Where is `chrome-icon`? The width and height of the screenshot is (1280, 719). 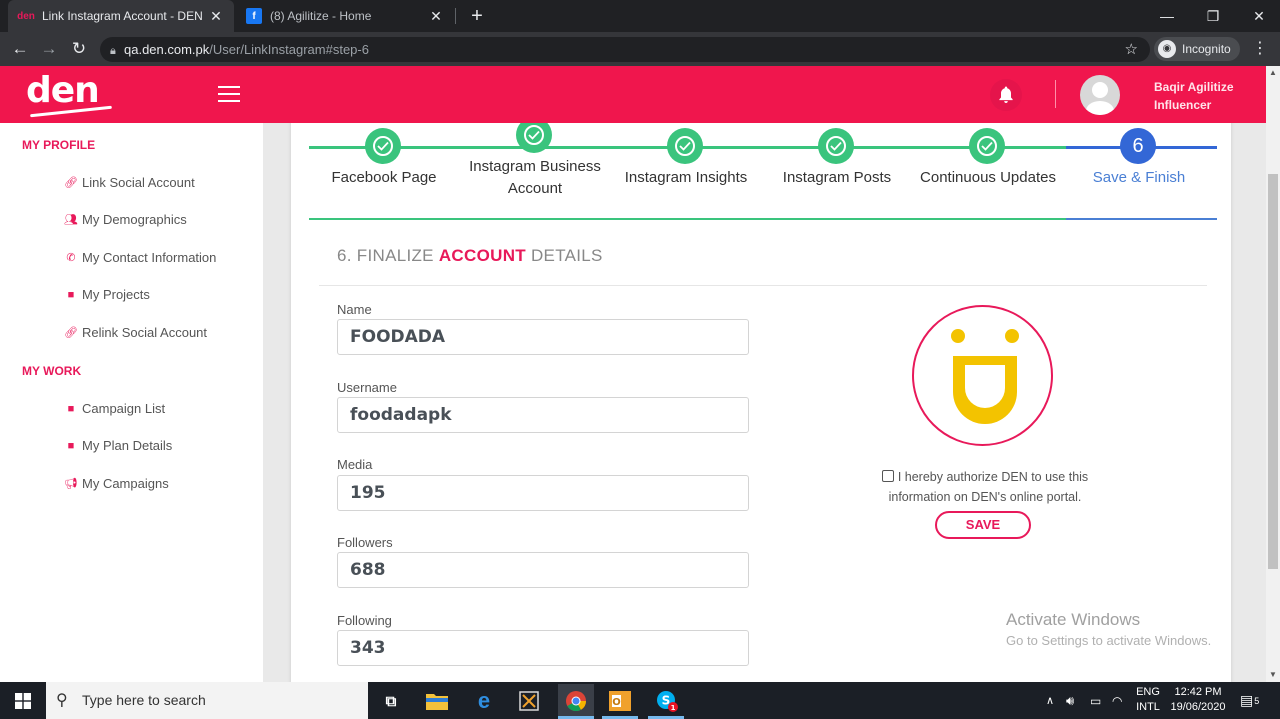 chrome-icon is located at coordinates (576, 700).